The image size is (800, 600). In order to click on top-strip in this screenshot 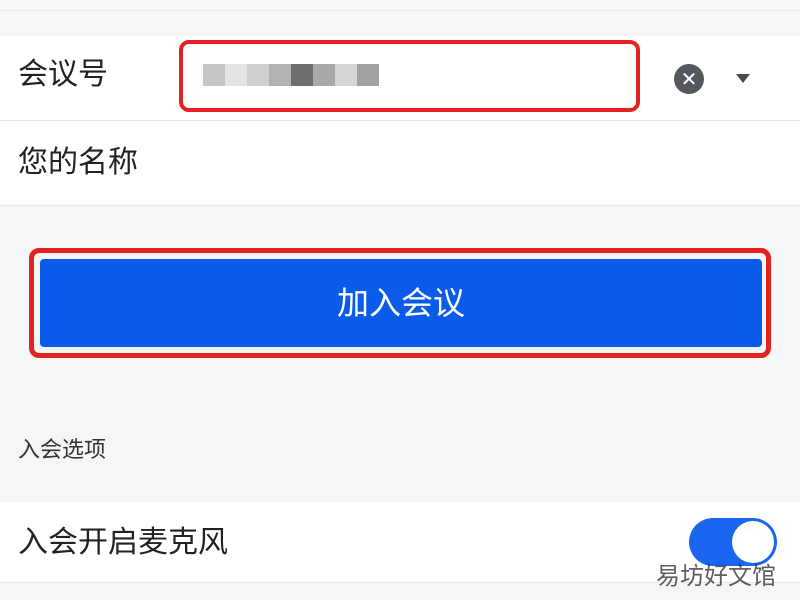, I will do `click(400, 18)`.